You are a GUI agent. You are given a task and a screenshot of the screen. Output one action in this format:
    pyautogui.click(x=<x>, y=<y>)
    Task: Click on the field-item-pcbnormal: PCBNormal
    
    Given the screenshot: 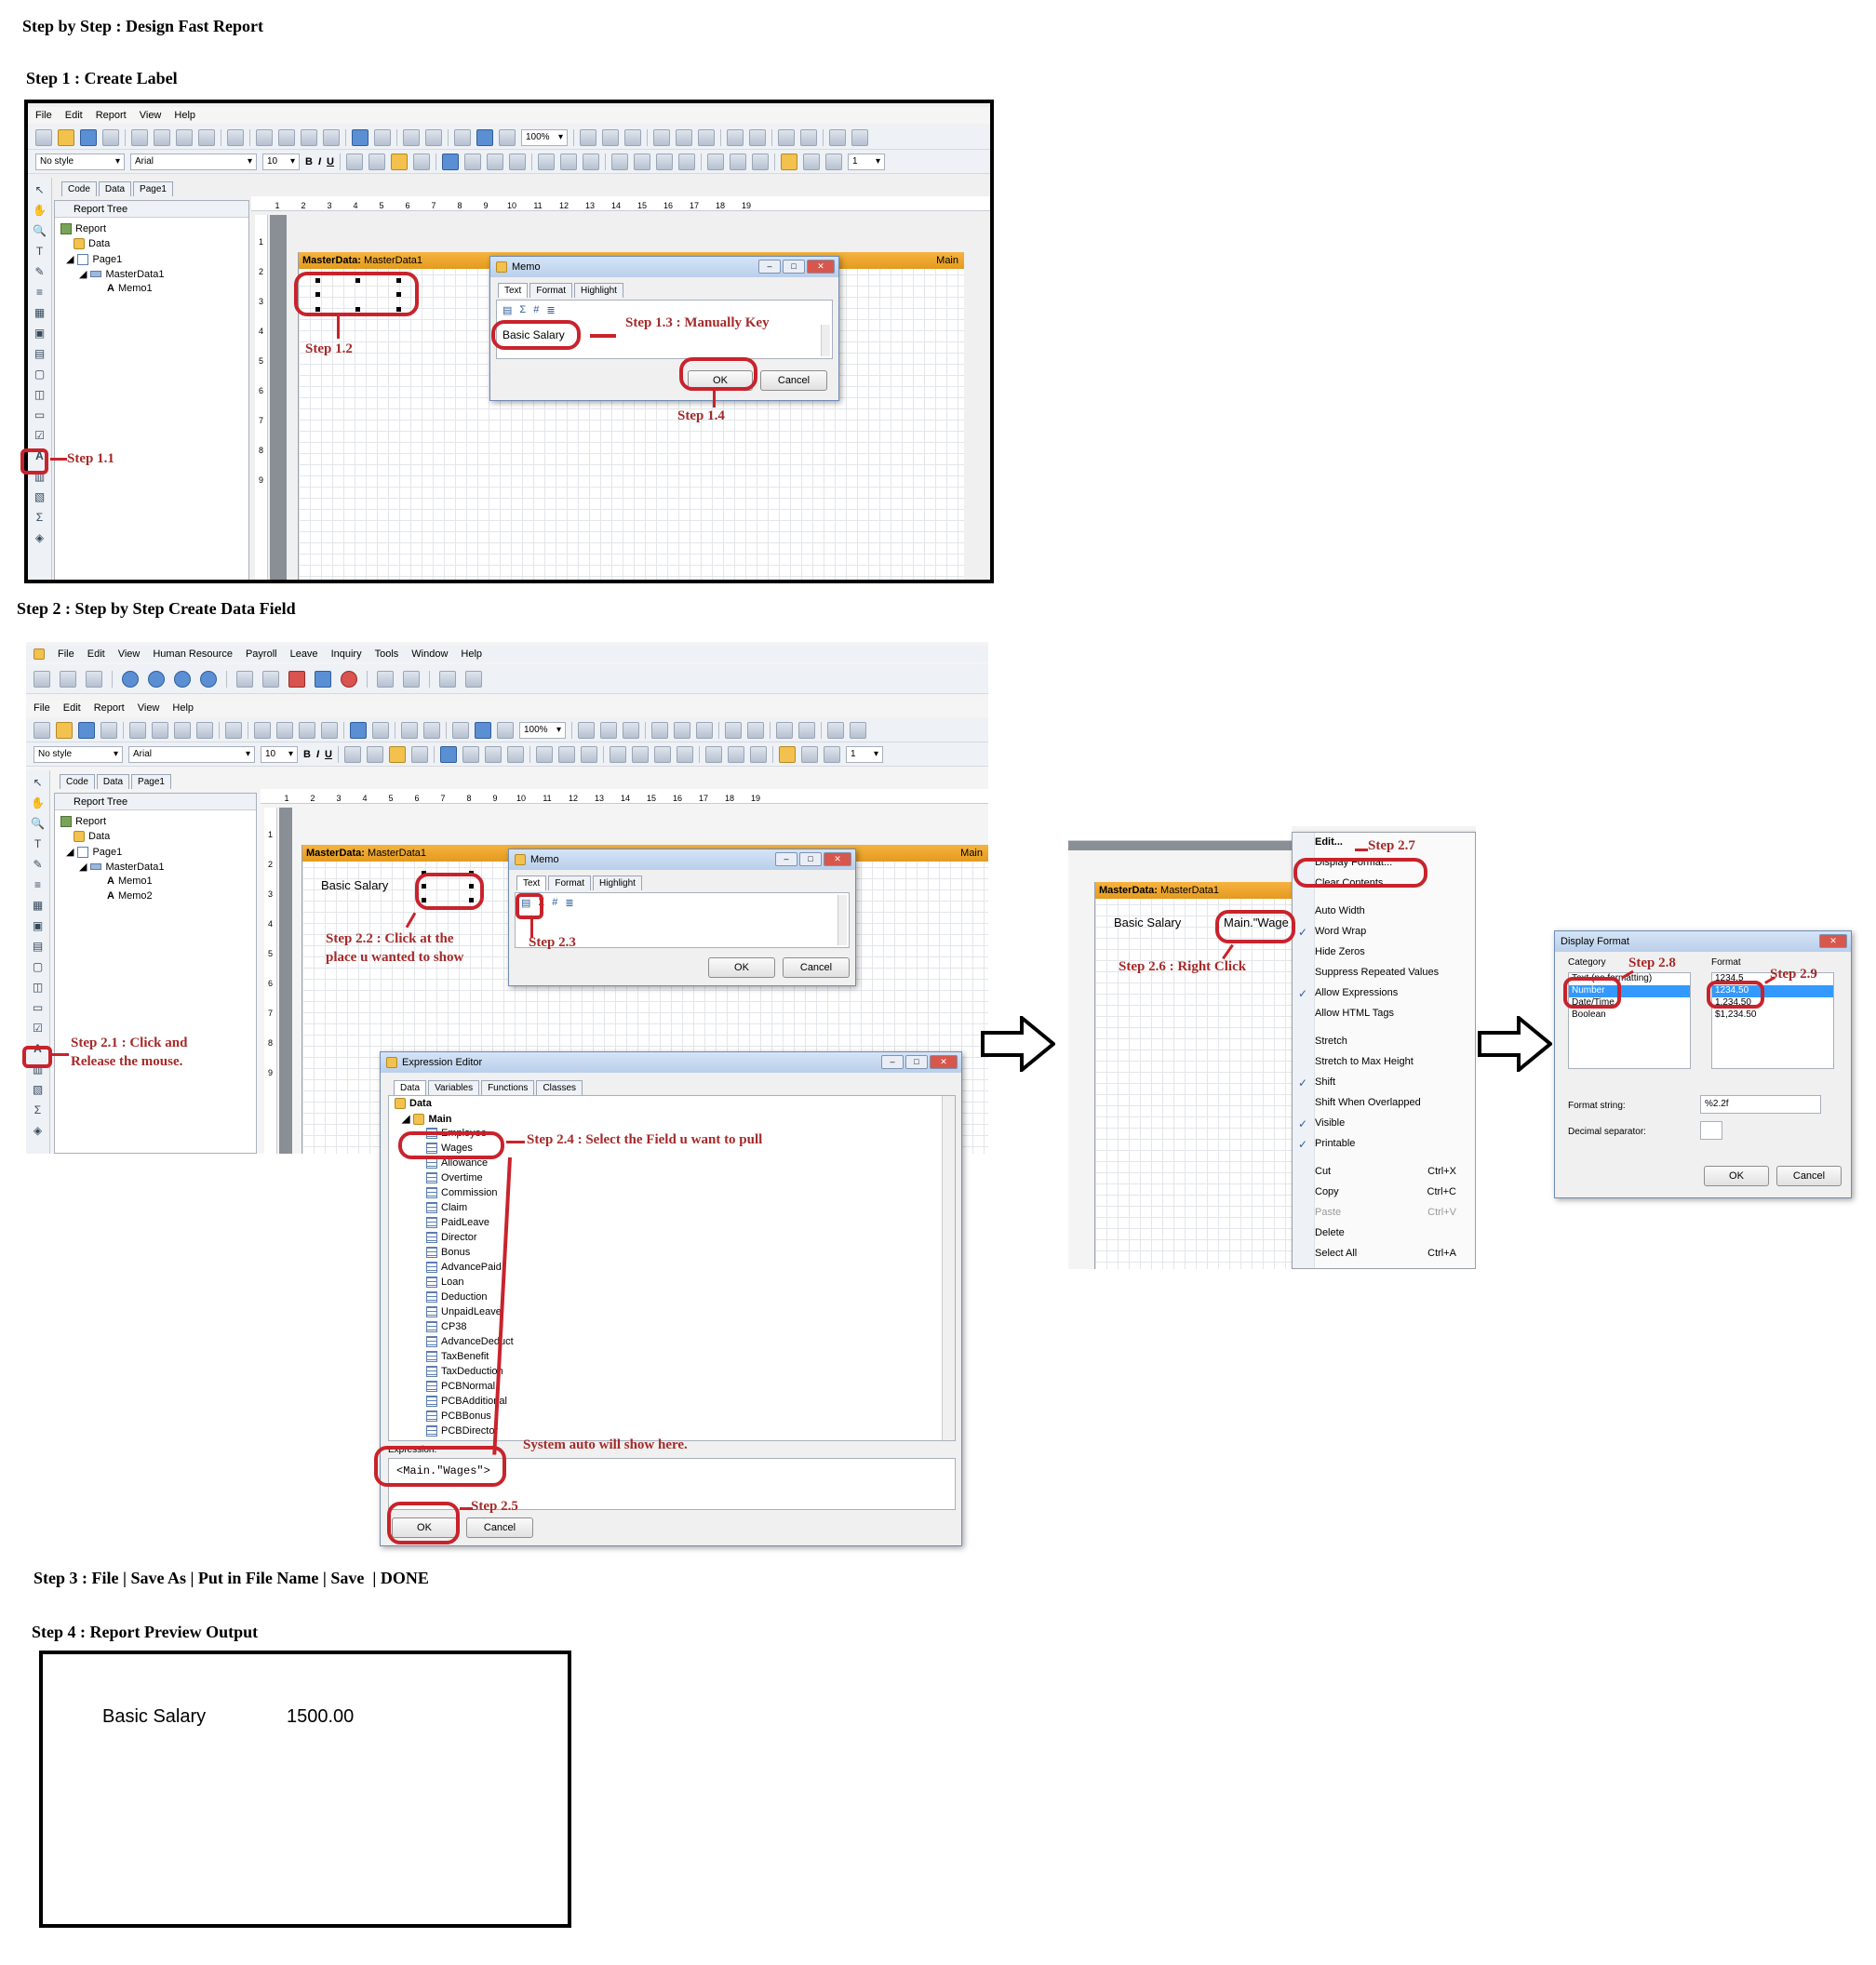 What is the action you would take?
    pyautogui.click(x=460, y=1387)
    